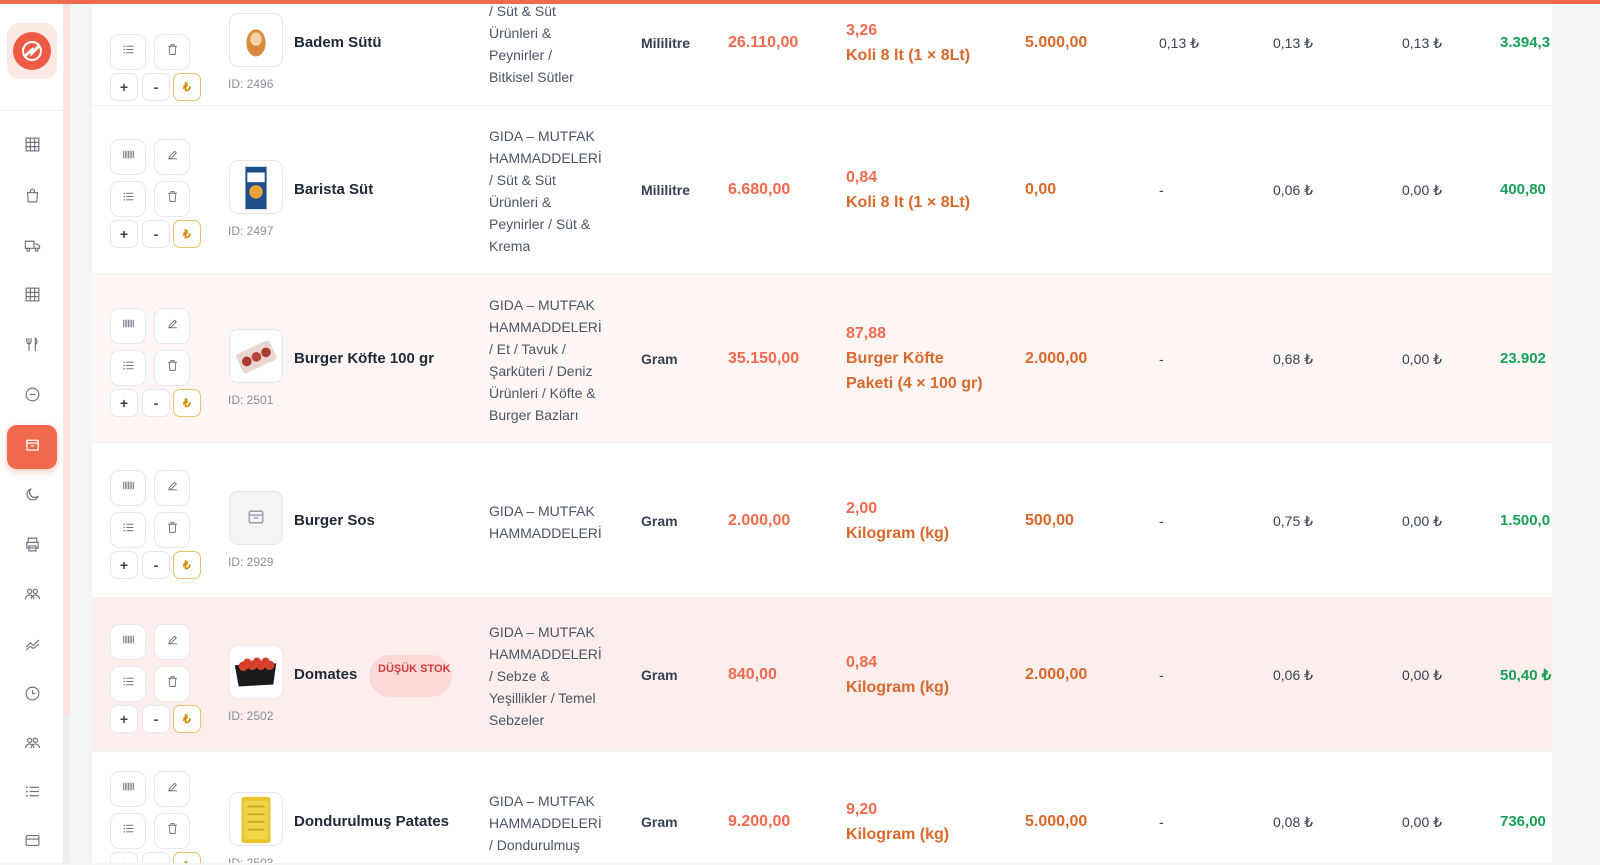  Describe the element at coordinates (32, 596) in the screenshot. I see `sidebar-item-users` at that location.